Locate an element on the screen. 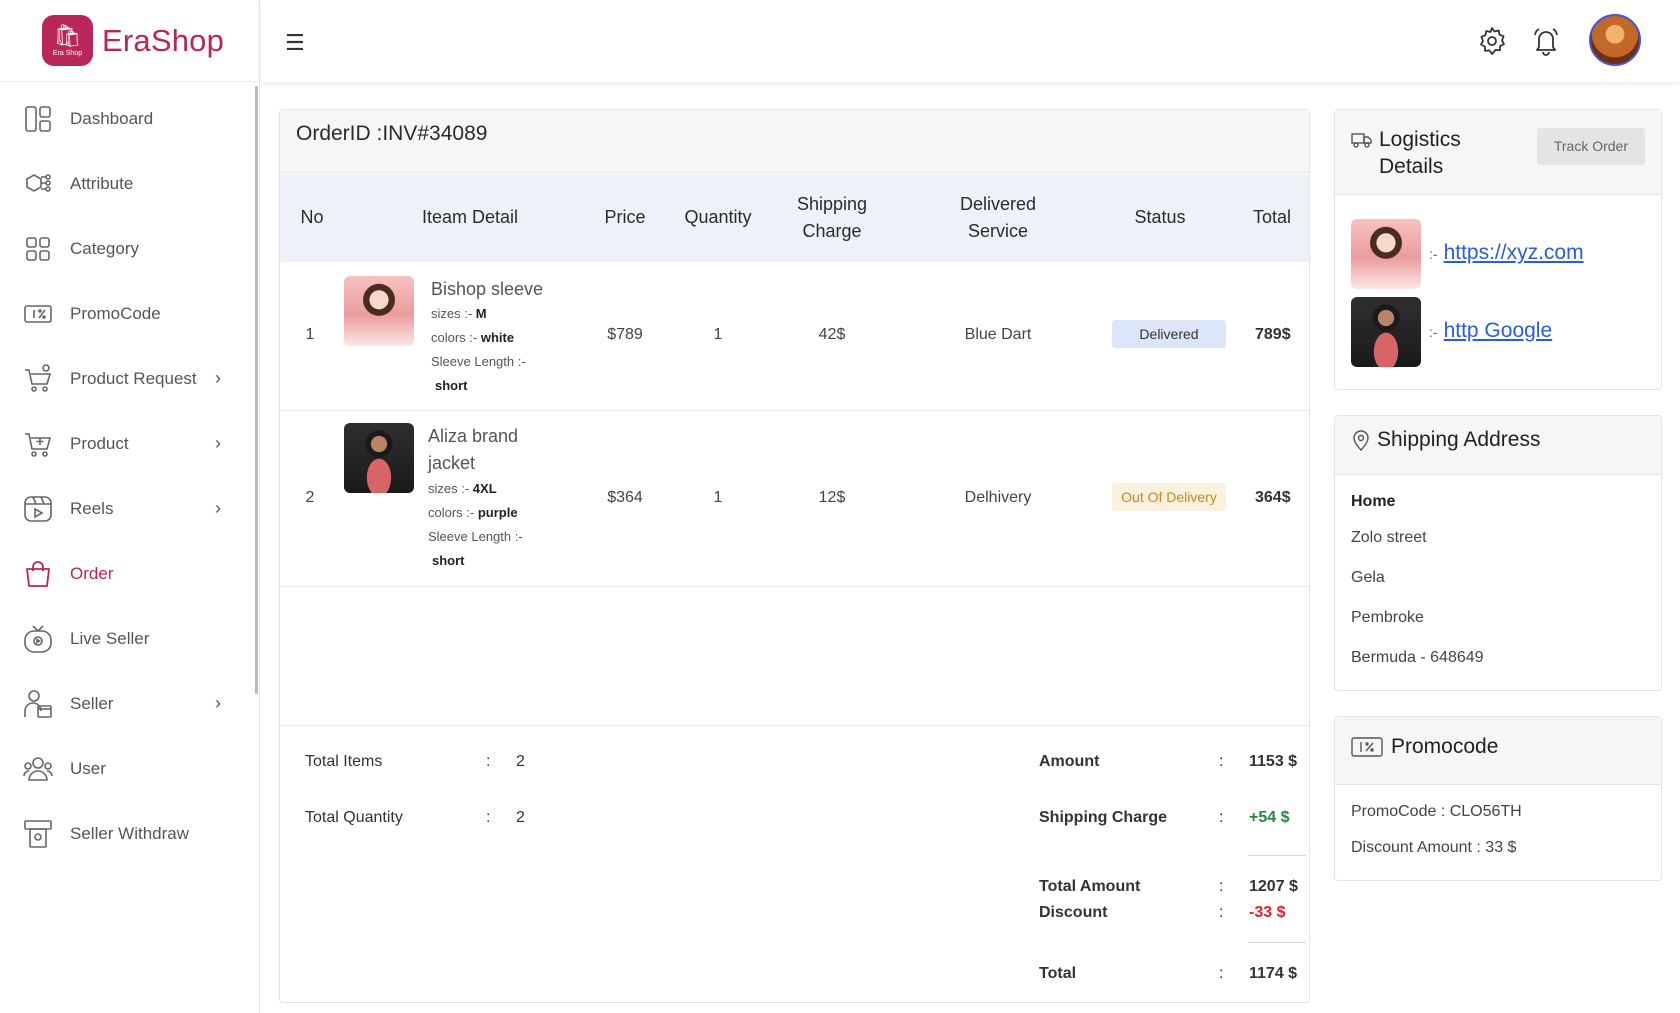 The height and width of the screenshot is (1013, 1680). grand-total-label: Total is located at coordinates (1058, 973).